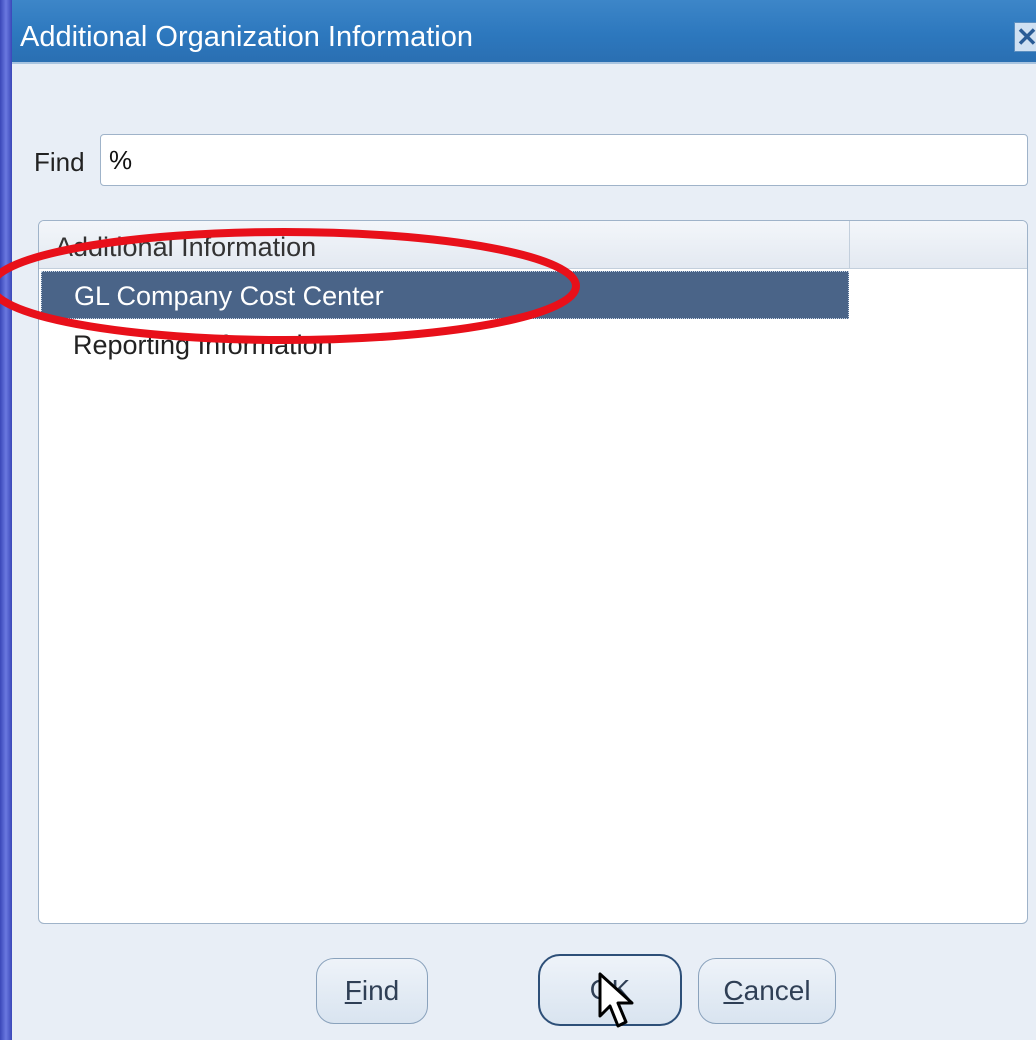 Image resolution: width=1036 pixels, height=1040 pixels. Describe the element at coordinates (380, 990) in the screenshot. I see `find-button-label-rest: ind` at that location.